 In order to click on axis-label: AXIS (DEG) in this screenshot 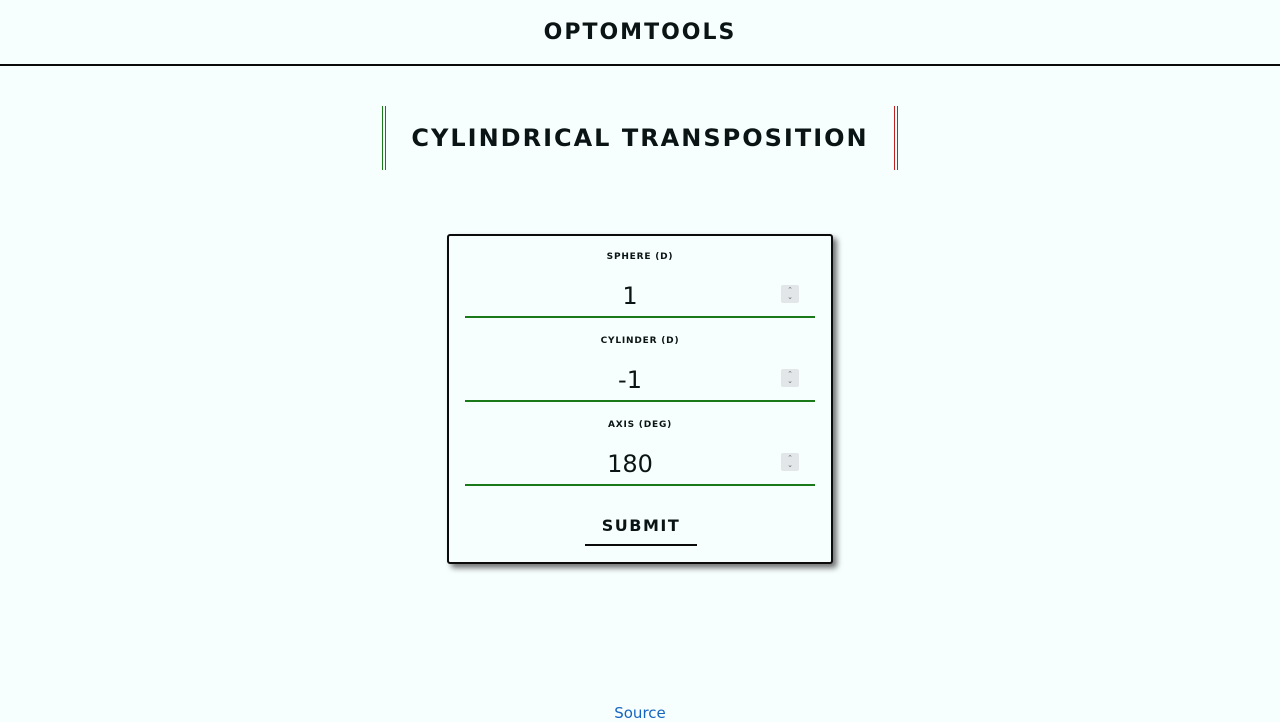, I will do `click(640, 425)`.